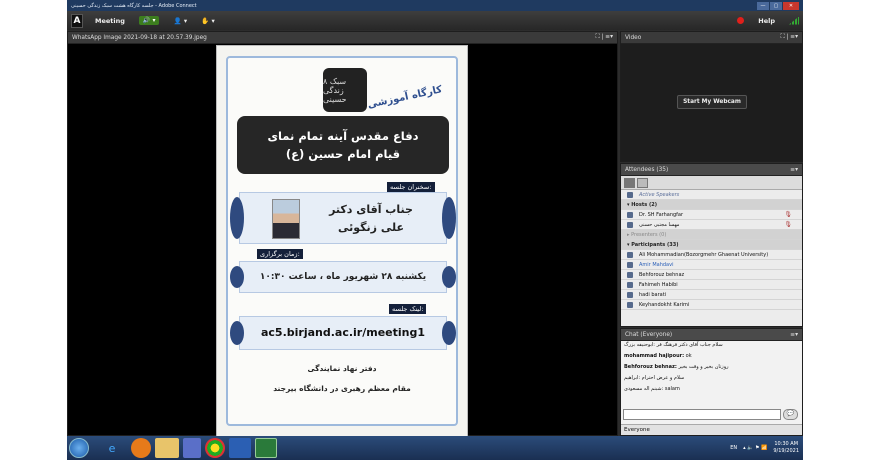  I want to click on tray-icons: ▴ 🔈 ⚑ 📶, so click(755, 448).